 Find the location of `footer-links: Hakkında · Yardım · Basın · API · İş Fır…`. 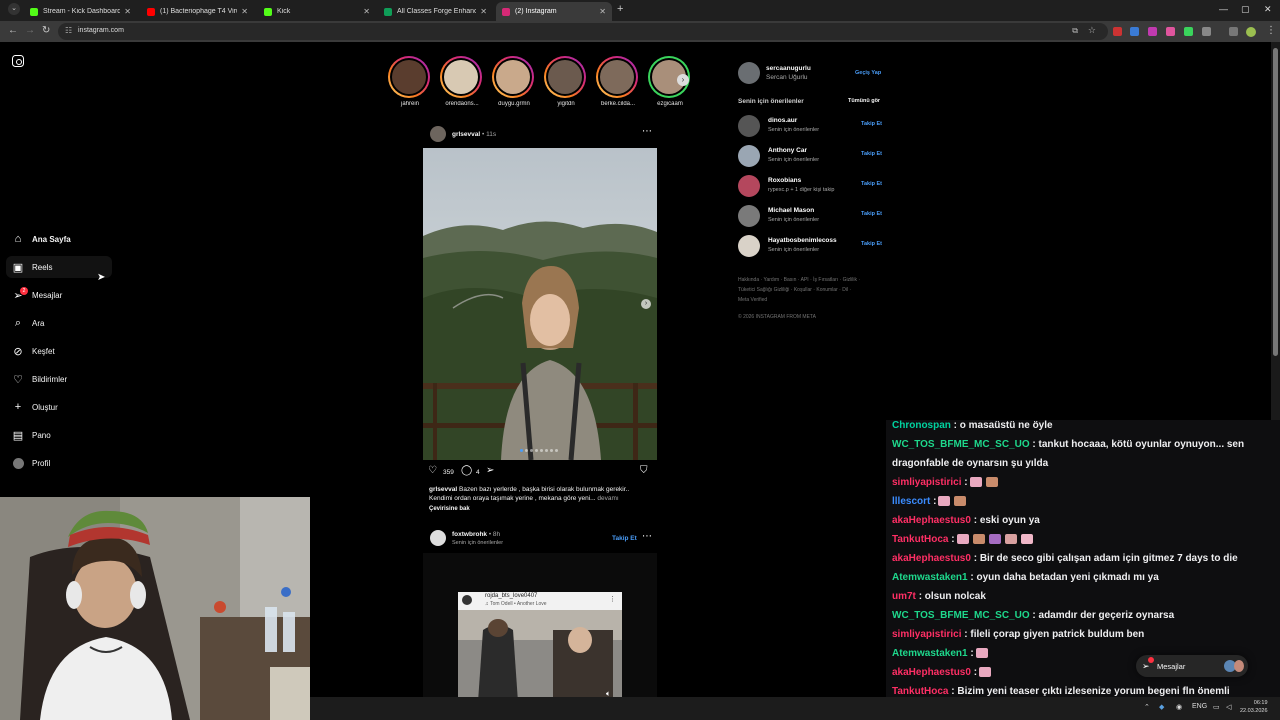

footer-links: Hakkında · Yardım · Basın · API · İş Fır… is located at coordinates (799, 280).